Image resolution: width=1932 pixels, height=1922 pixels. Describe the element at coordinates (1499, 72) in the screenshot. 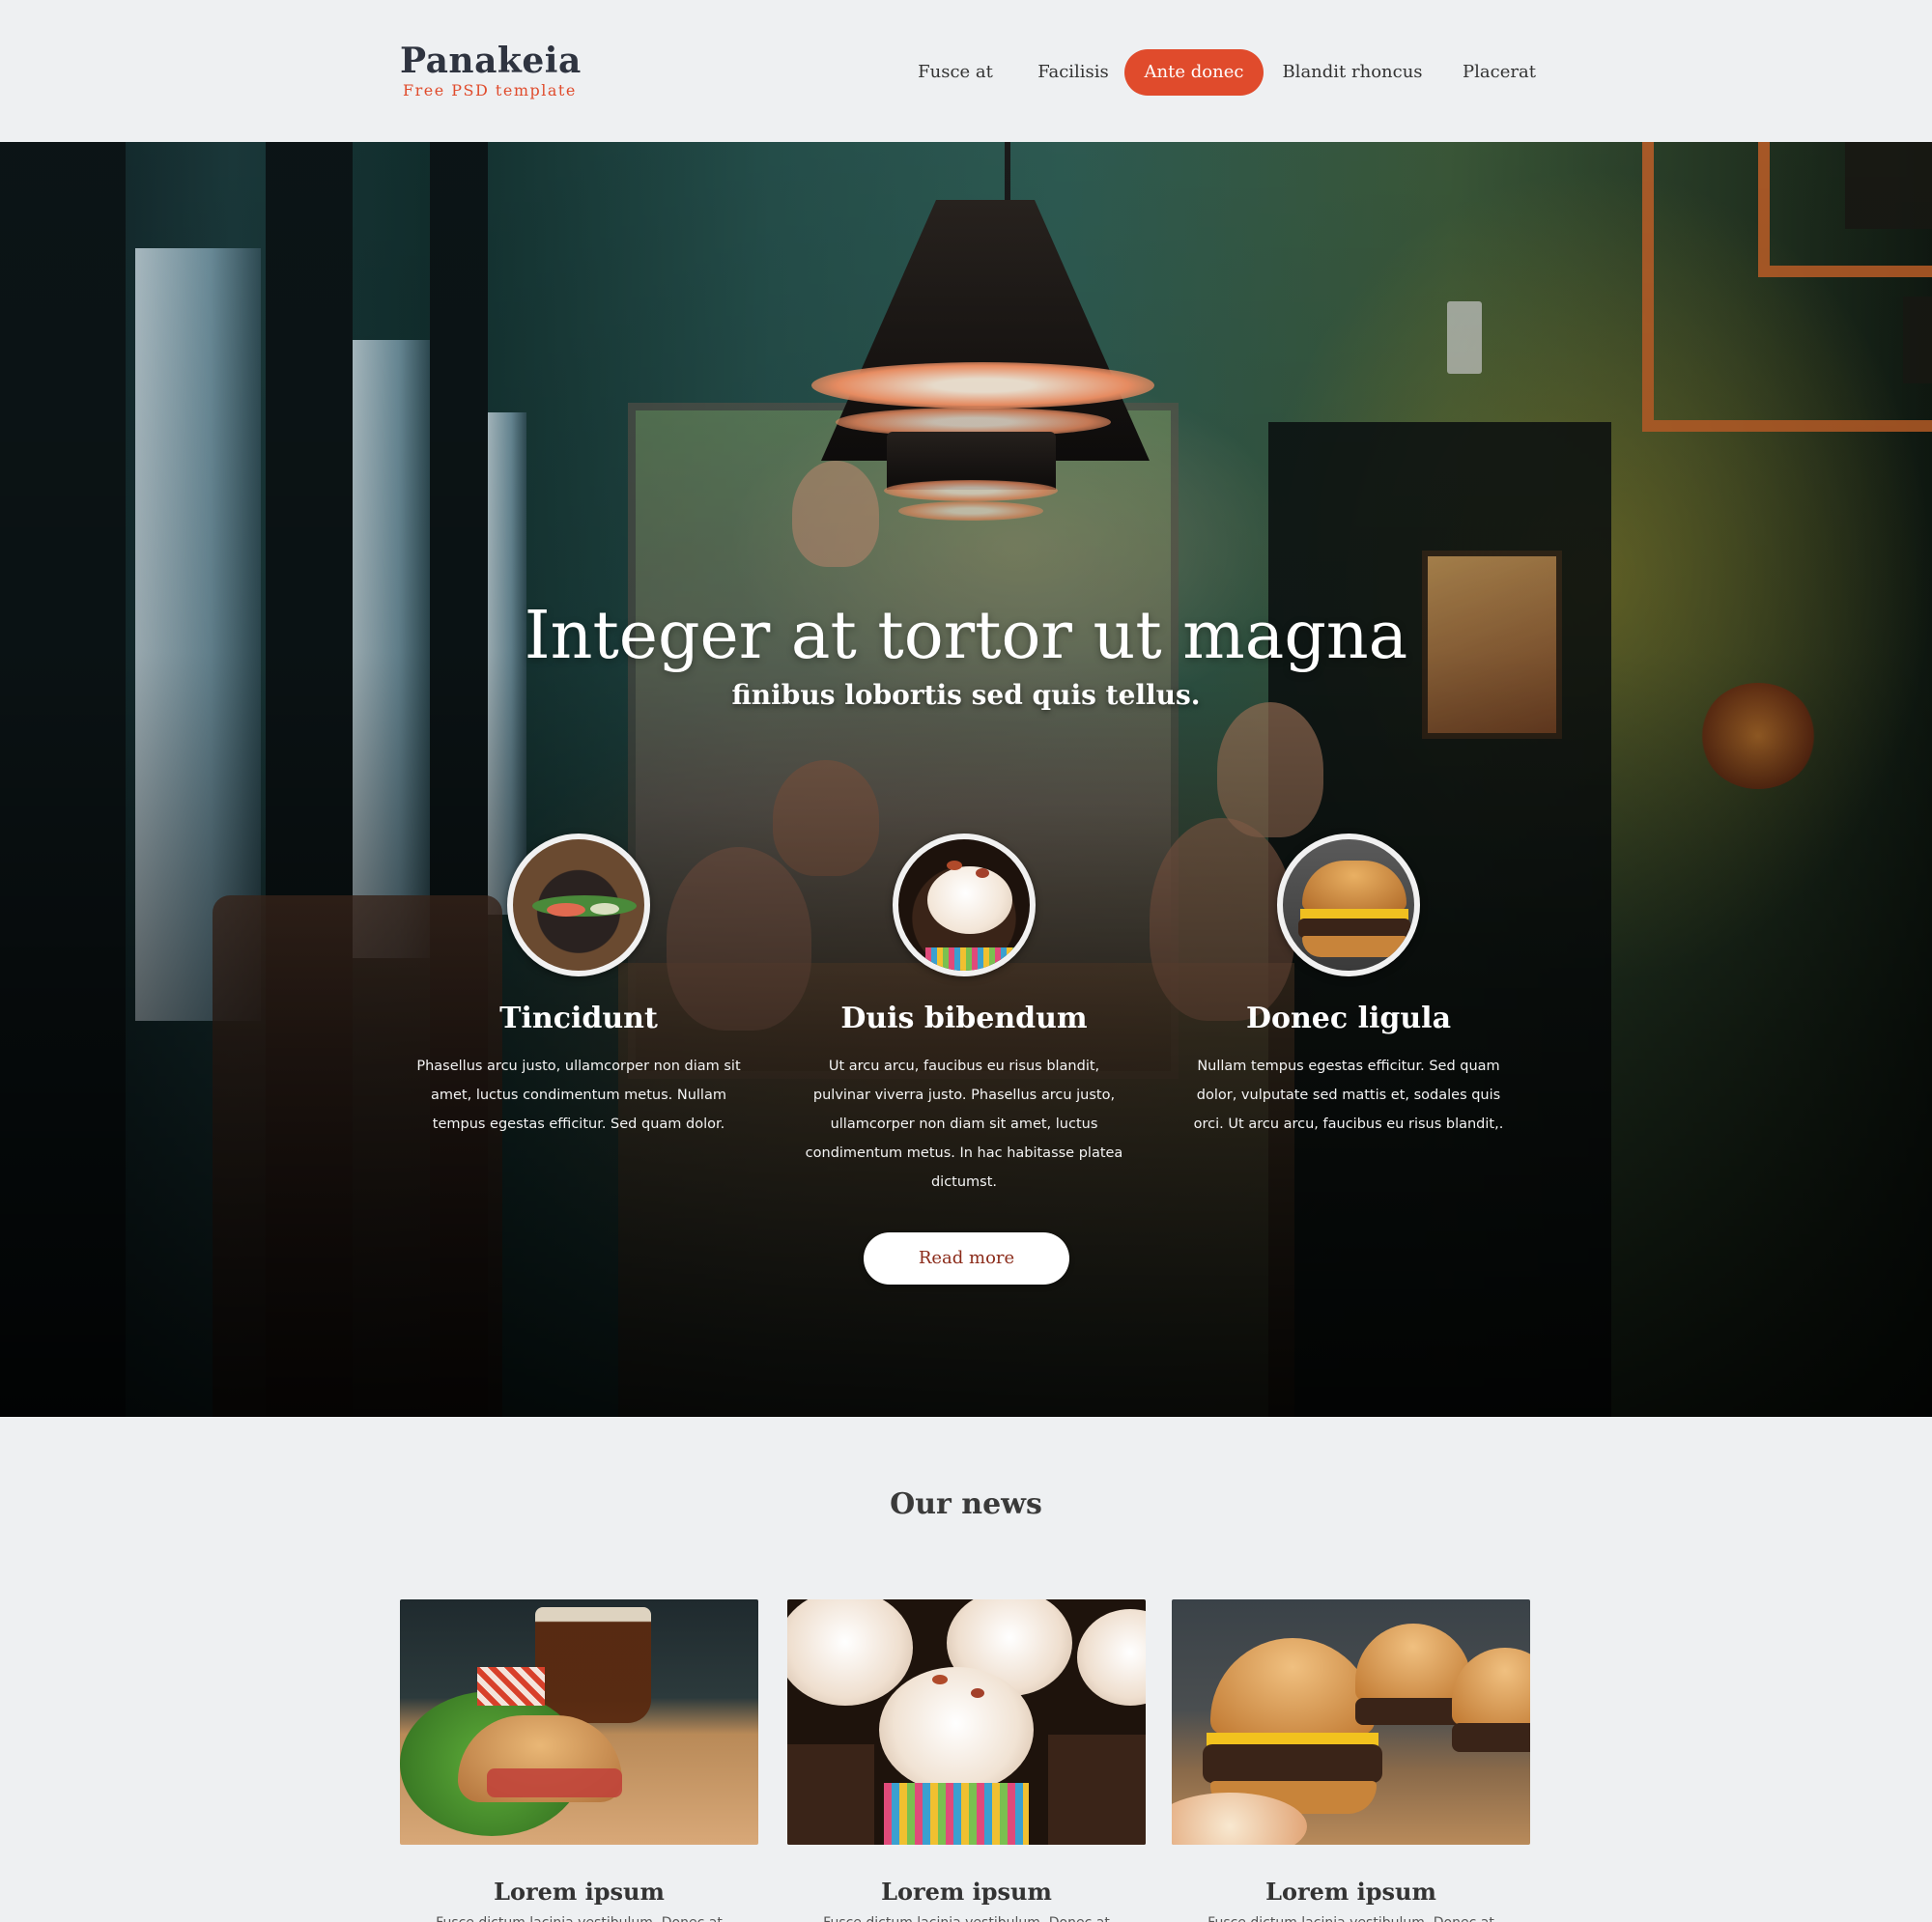

I see `nav-item-placerat: Placerat` at that location.